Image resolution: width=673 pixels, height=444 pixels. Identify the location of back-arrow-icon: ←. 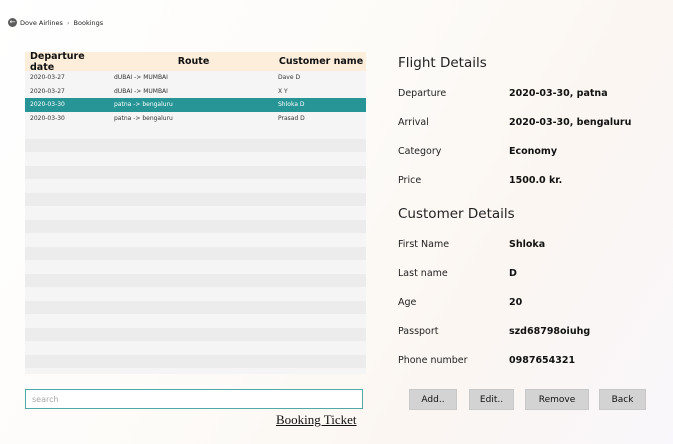
(12, 22).